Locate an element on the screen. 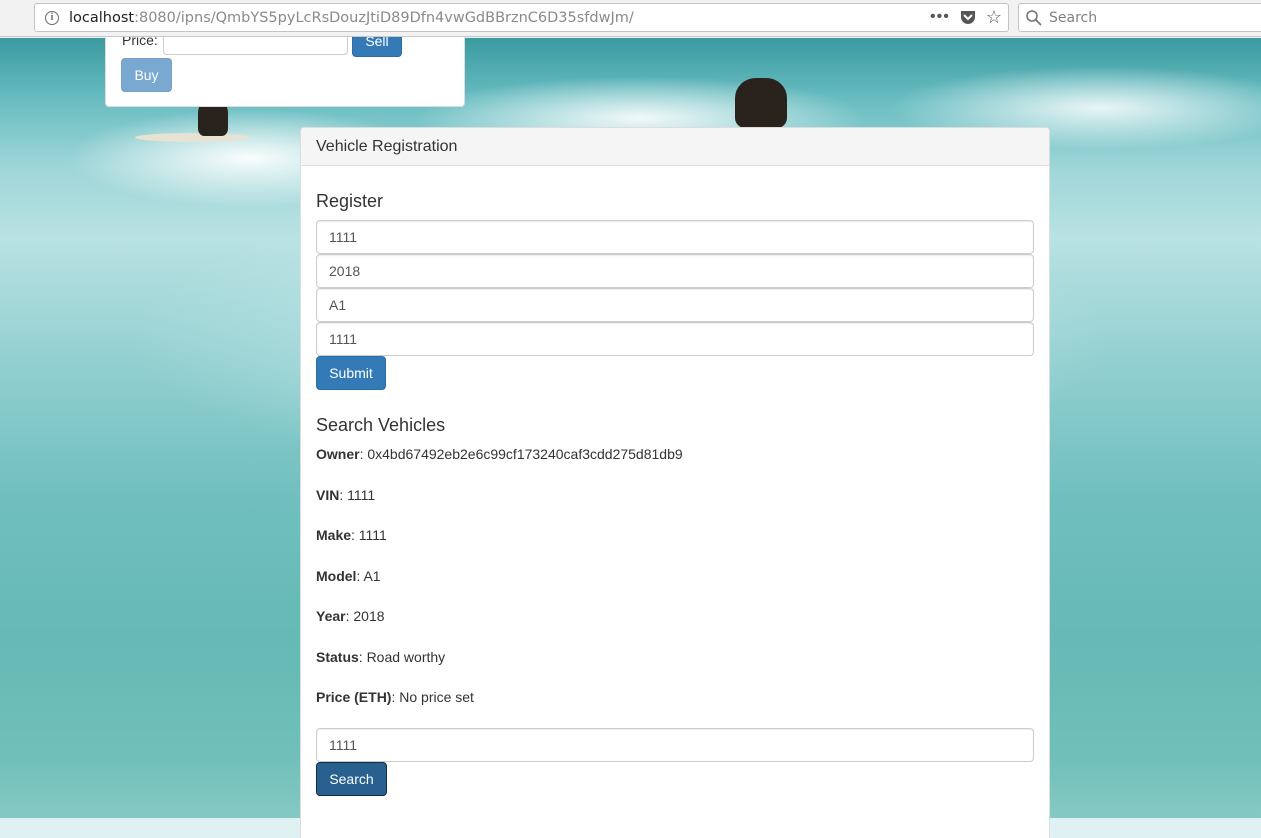 The image size is (1261, 838). make-line: Make: 1111 is located at coordinates (675, 535).